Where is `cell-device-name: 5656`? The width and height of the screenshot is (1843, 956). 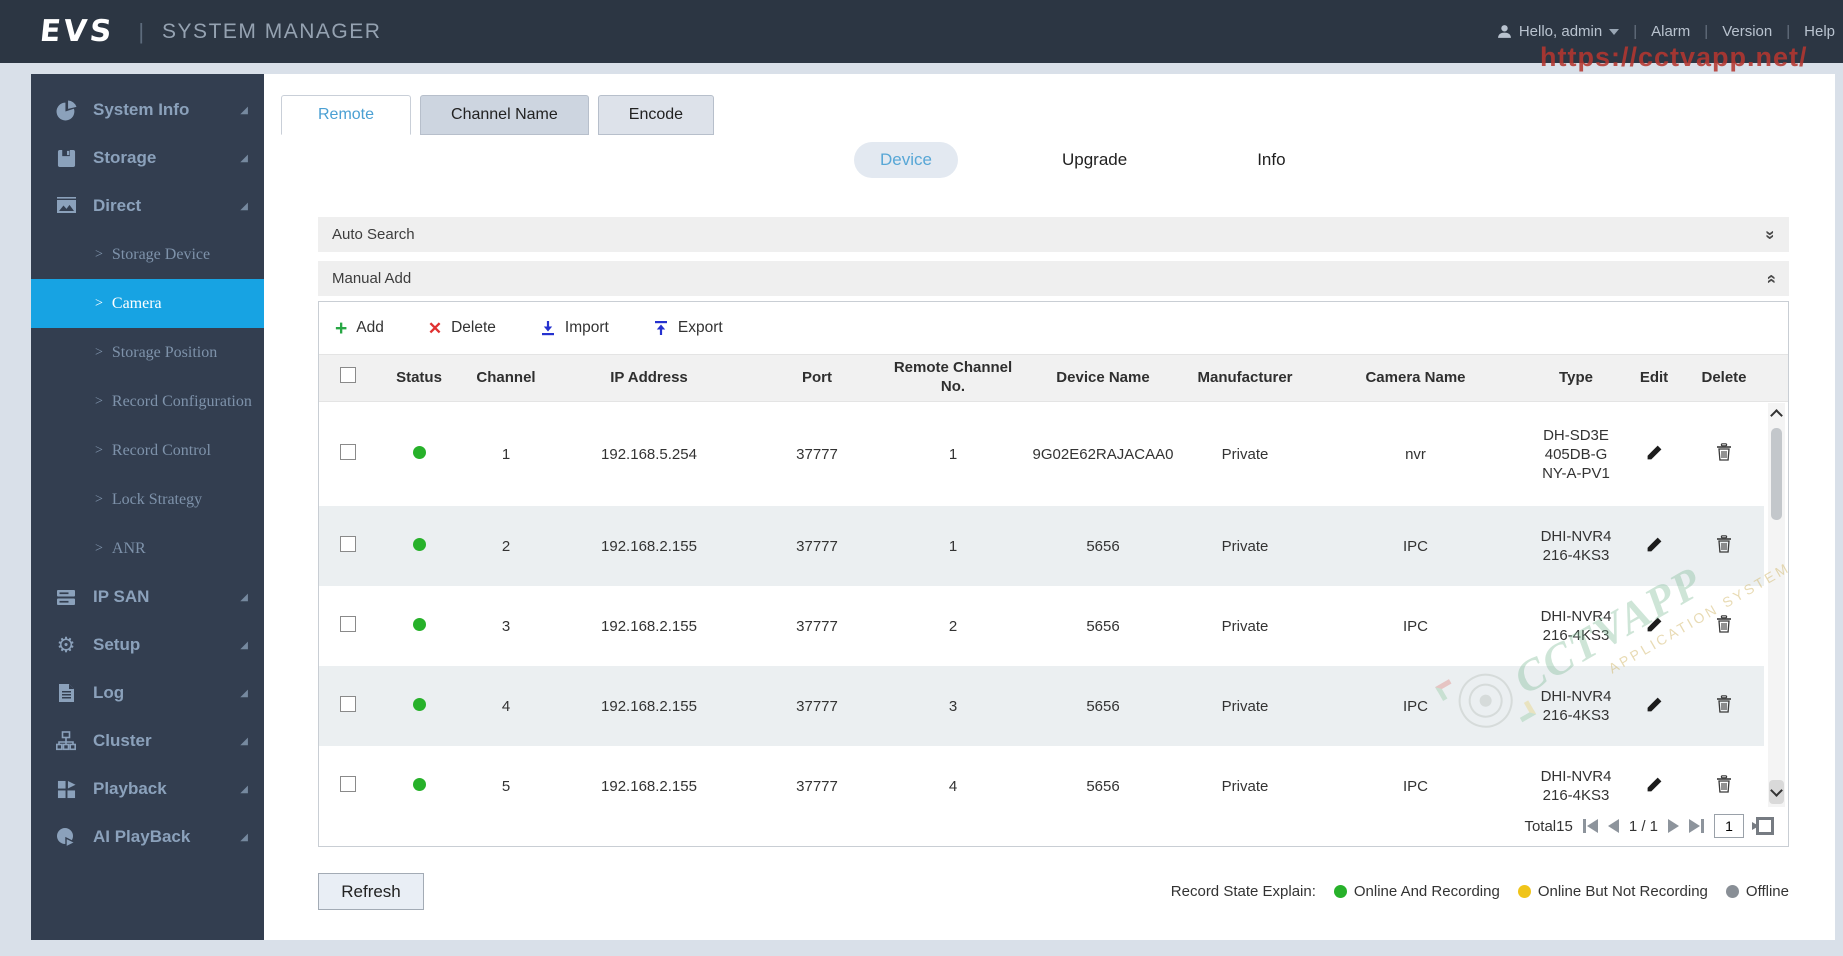
cell-device-name: 5656 is located at coordinates (1103, 706).